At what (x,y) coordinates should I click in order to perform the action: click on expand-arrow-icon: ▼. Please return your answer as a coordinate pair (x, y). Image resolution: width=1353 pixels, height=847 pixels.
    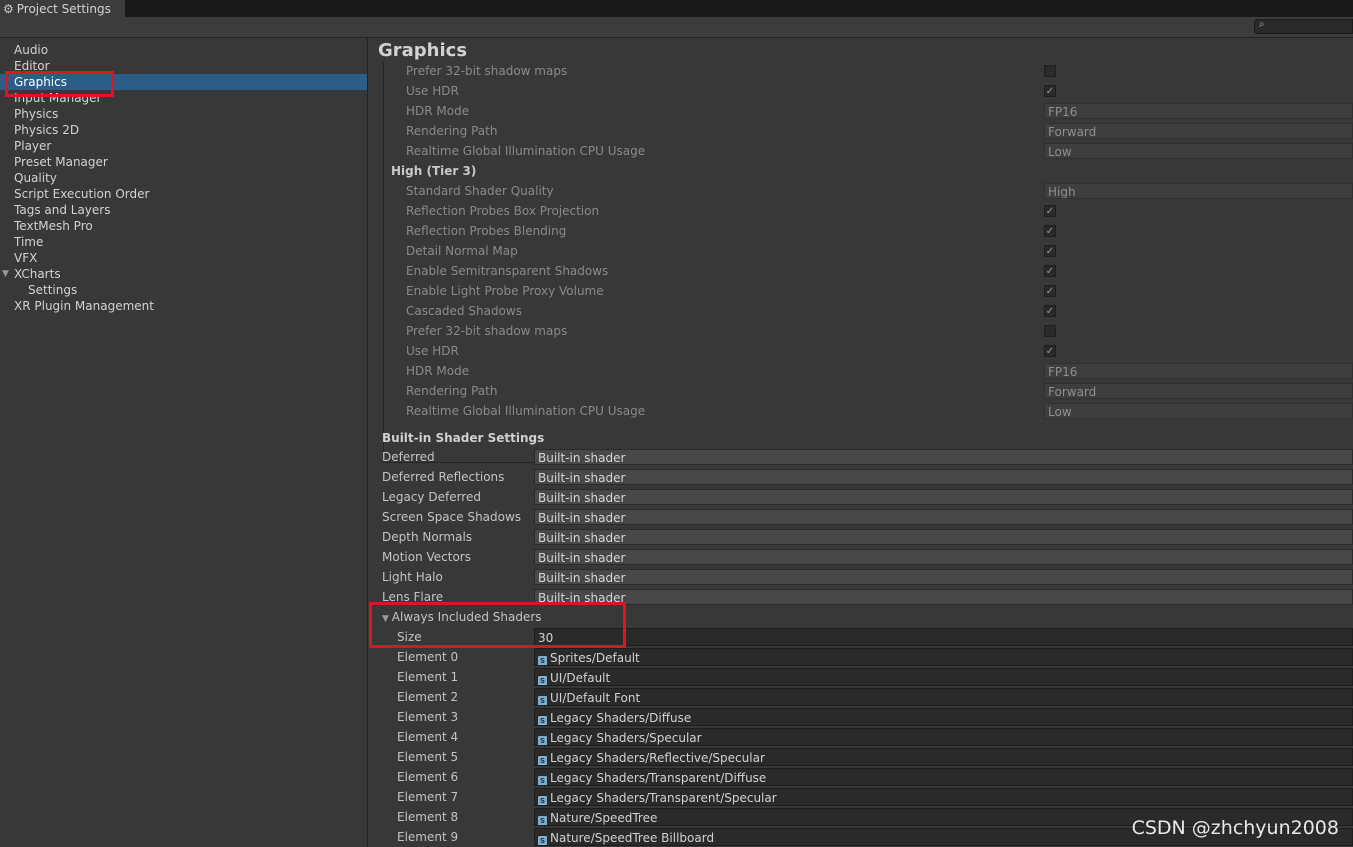
    Looking at the image, I should click on (5, 274).